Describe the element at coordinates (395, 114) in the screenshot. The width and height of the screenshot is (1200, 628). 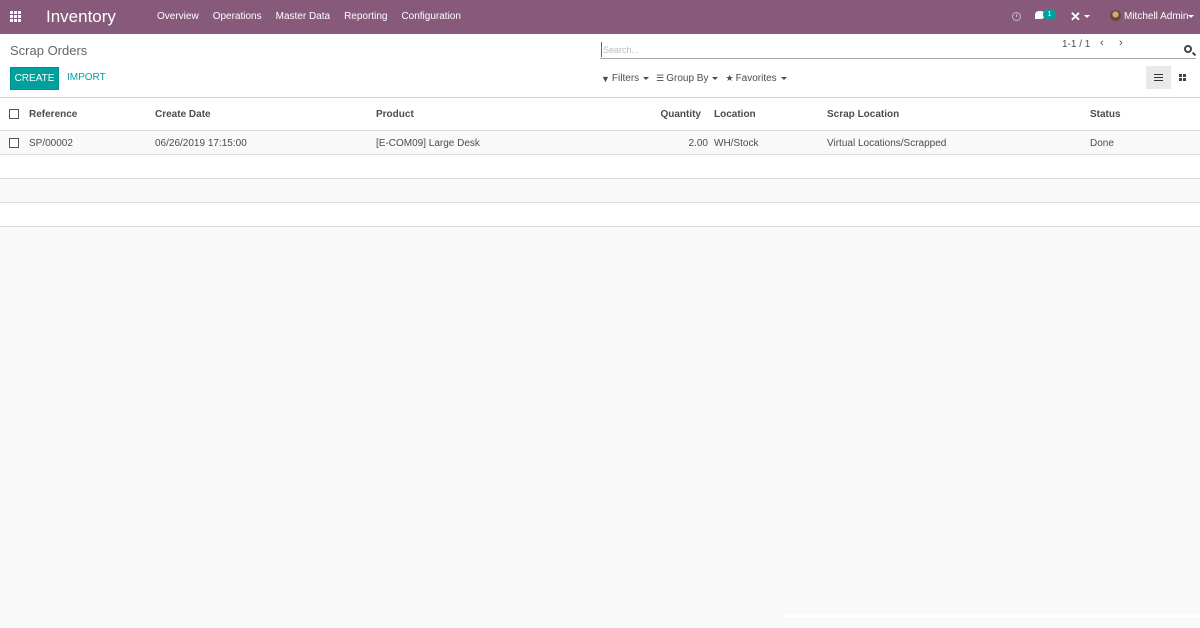
I see `column-header-product: Product` at that location.